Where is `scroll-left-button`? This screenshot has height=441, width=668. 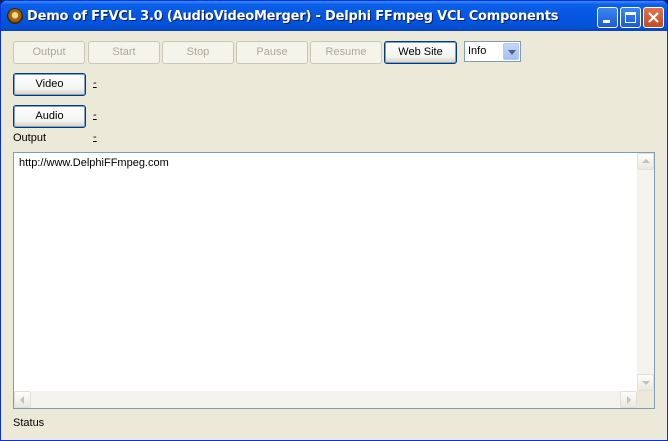
scroll-left-button is located at coordinates (22, 399).